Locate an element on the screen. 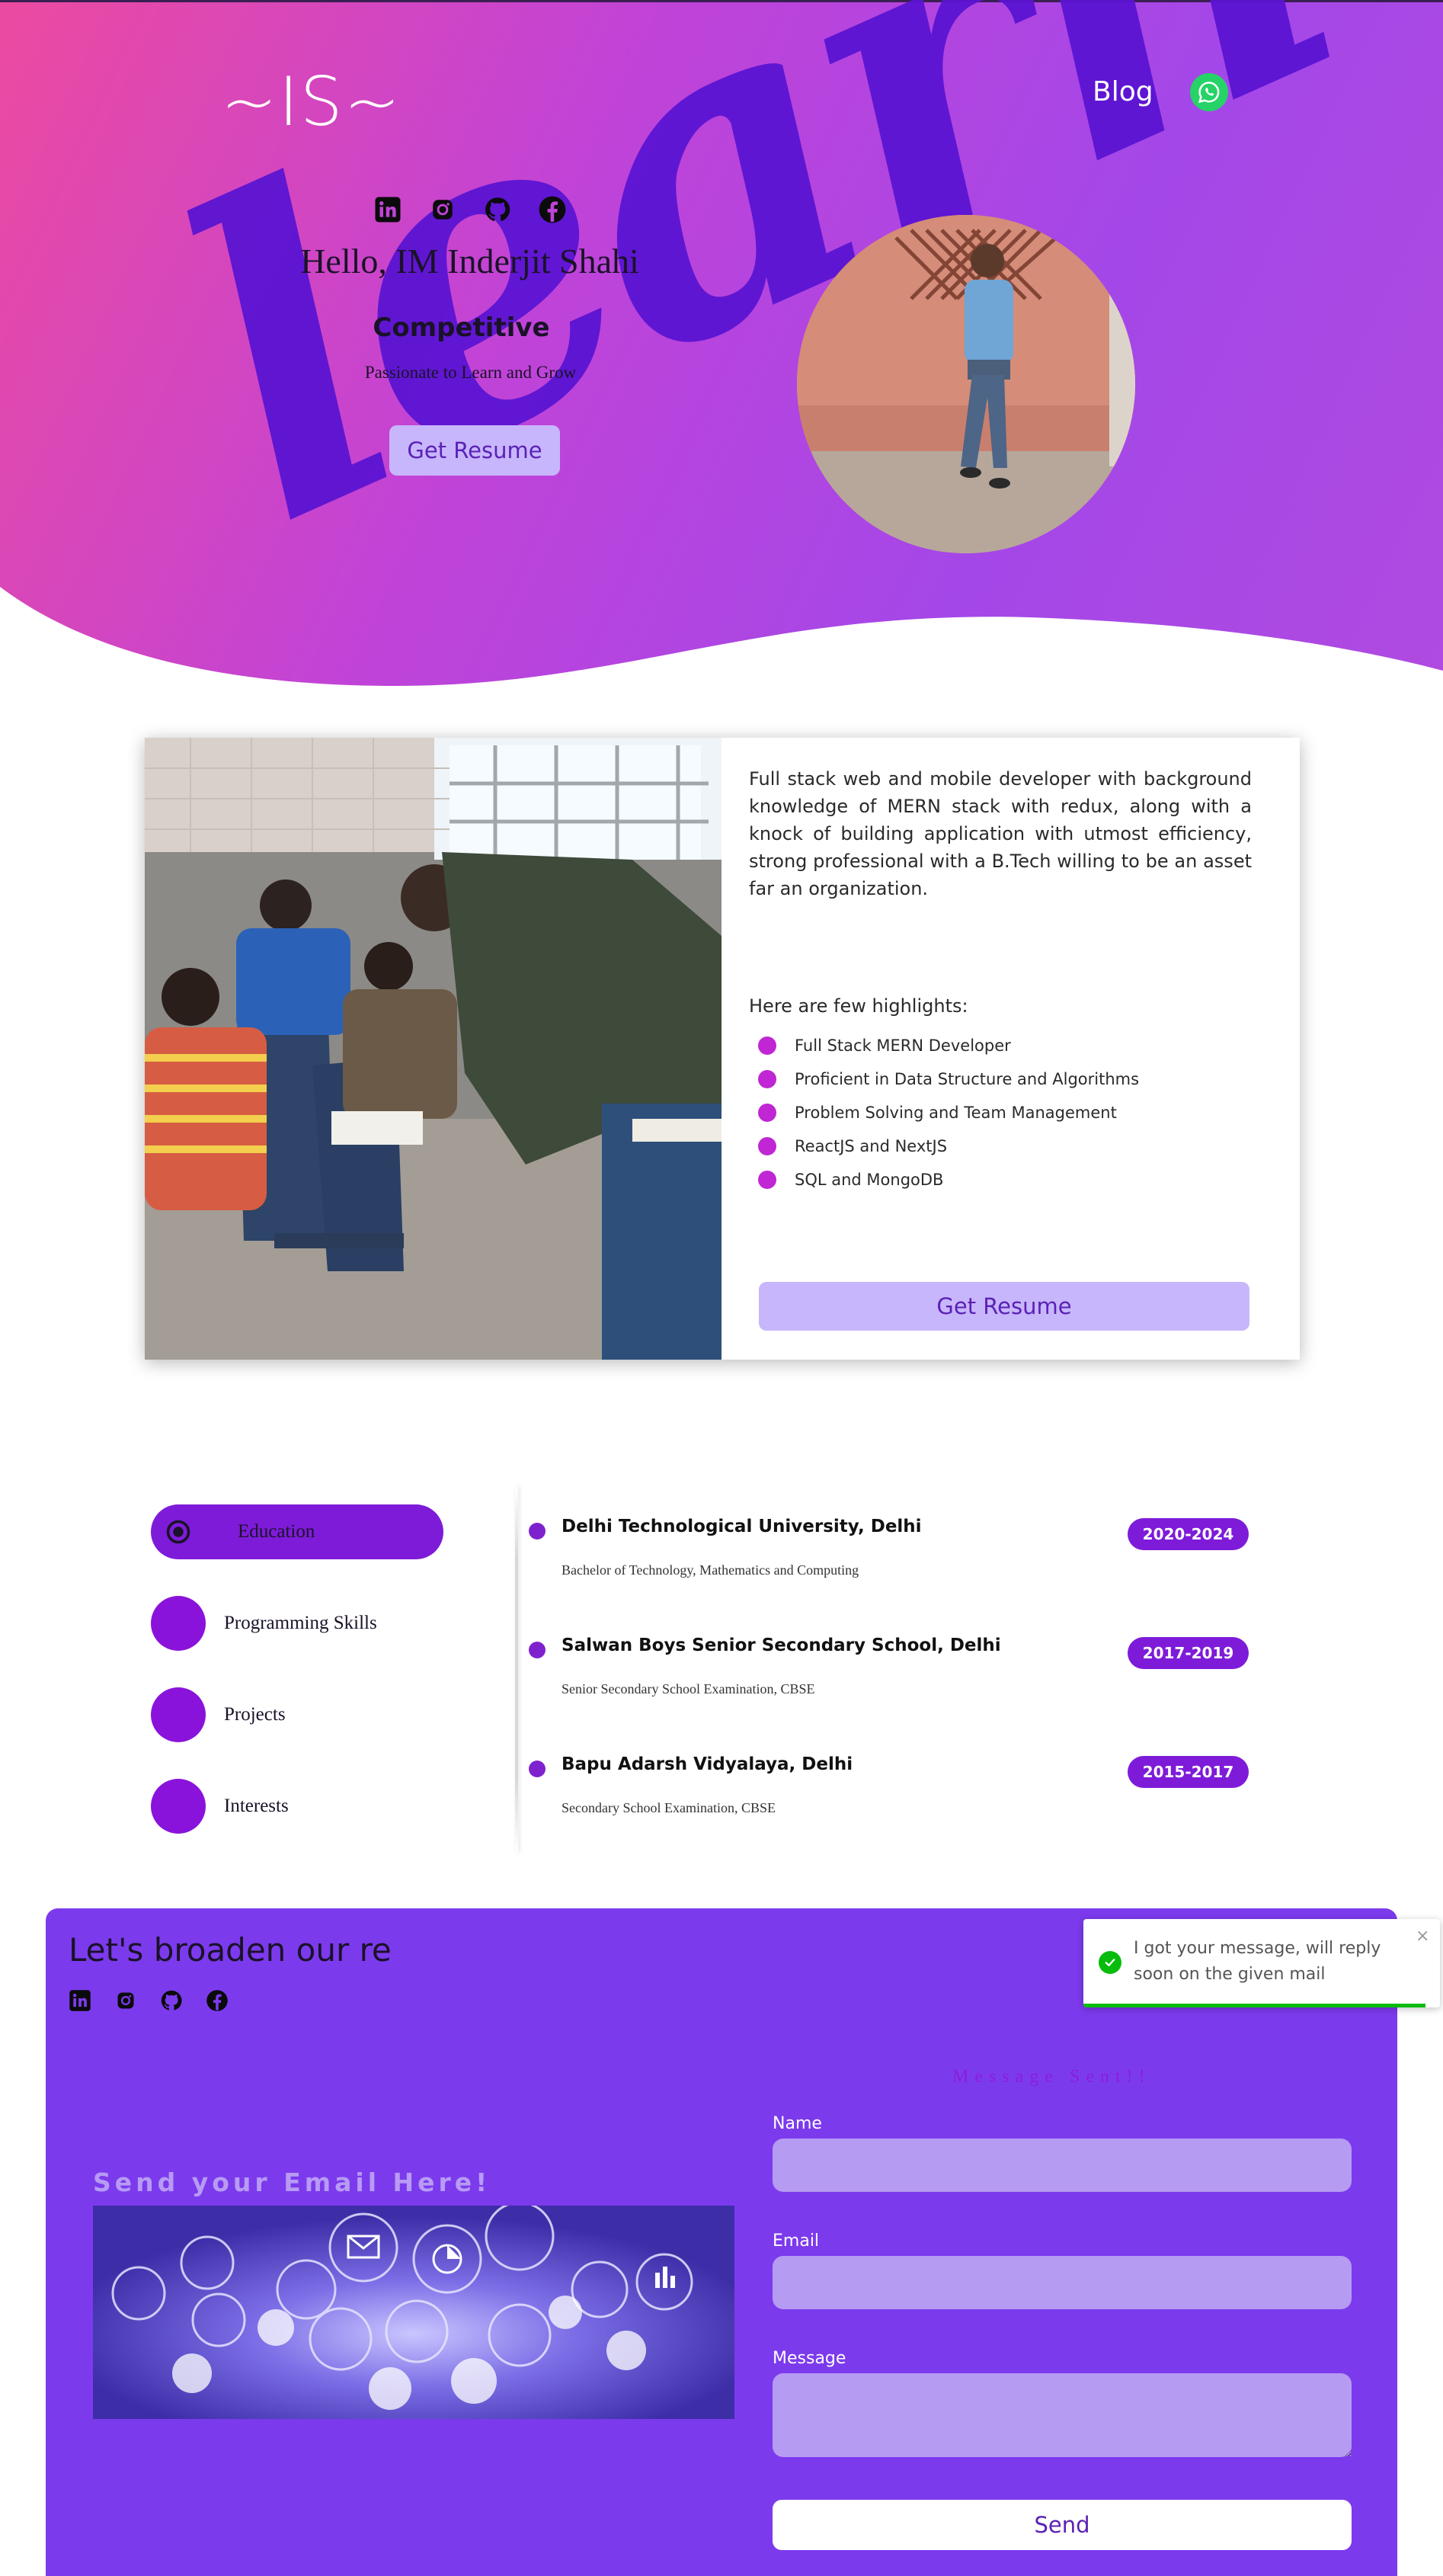 The image size is (1443, 2576). hero-role: Competitive is located at coordinates (461, 327).